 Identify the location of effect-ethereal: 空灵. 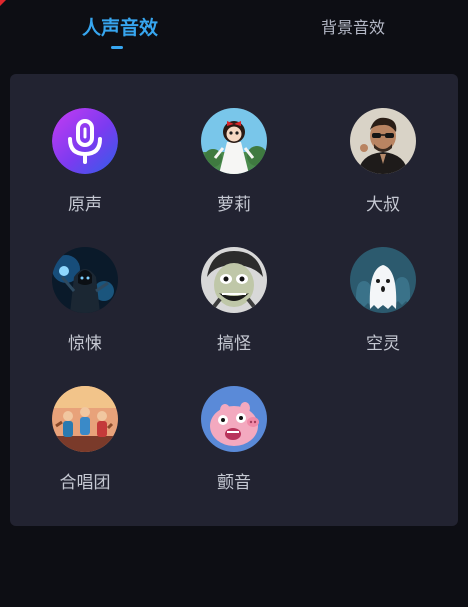
(383, 302).